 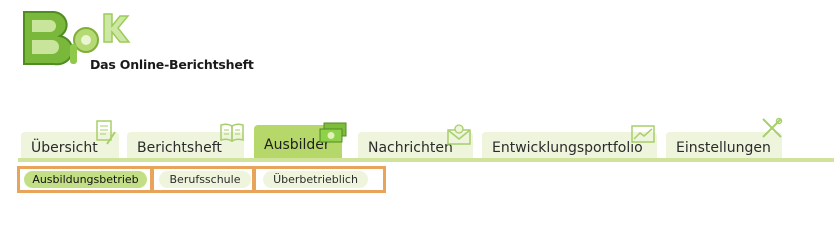 What do you see at coordinates (179, 148) in the screenshot?
I see `tab-label: Berichtsheft` at bounding box center [179, 148].